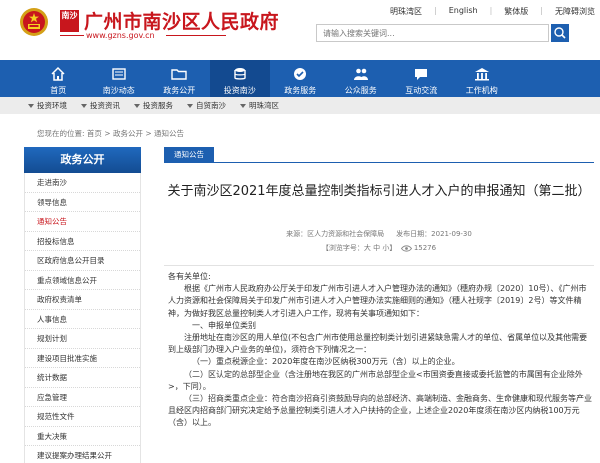  I want to click on subnav-item-info: 投资资讯, so click(100, 105).